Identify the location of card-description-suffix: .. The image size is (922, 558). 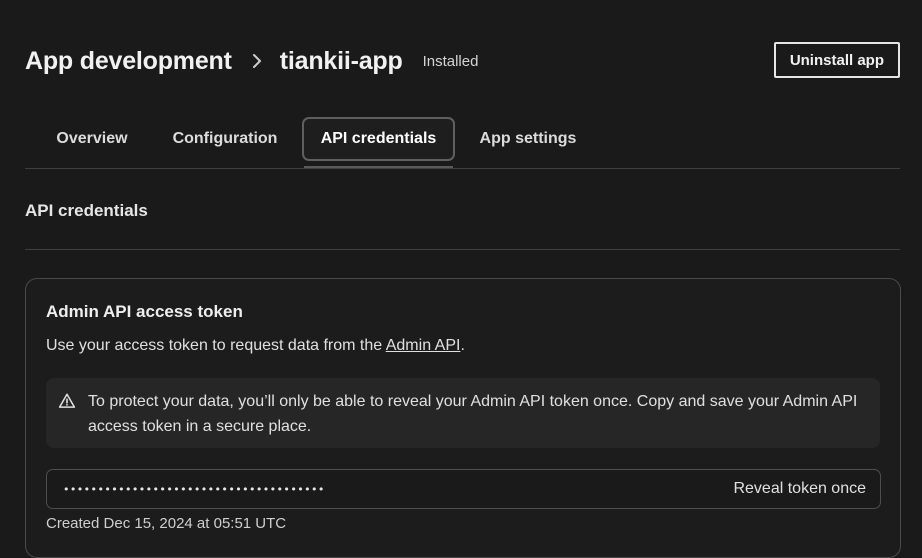
(462, 345).